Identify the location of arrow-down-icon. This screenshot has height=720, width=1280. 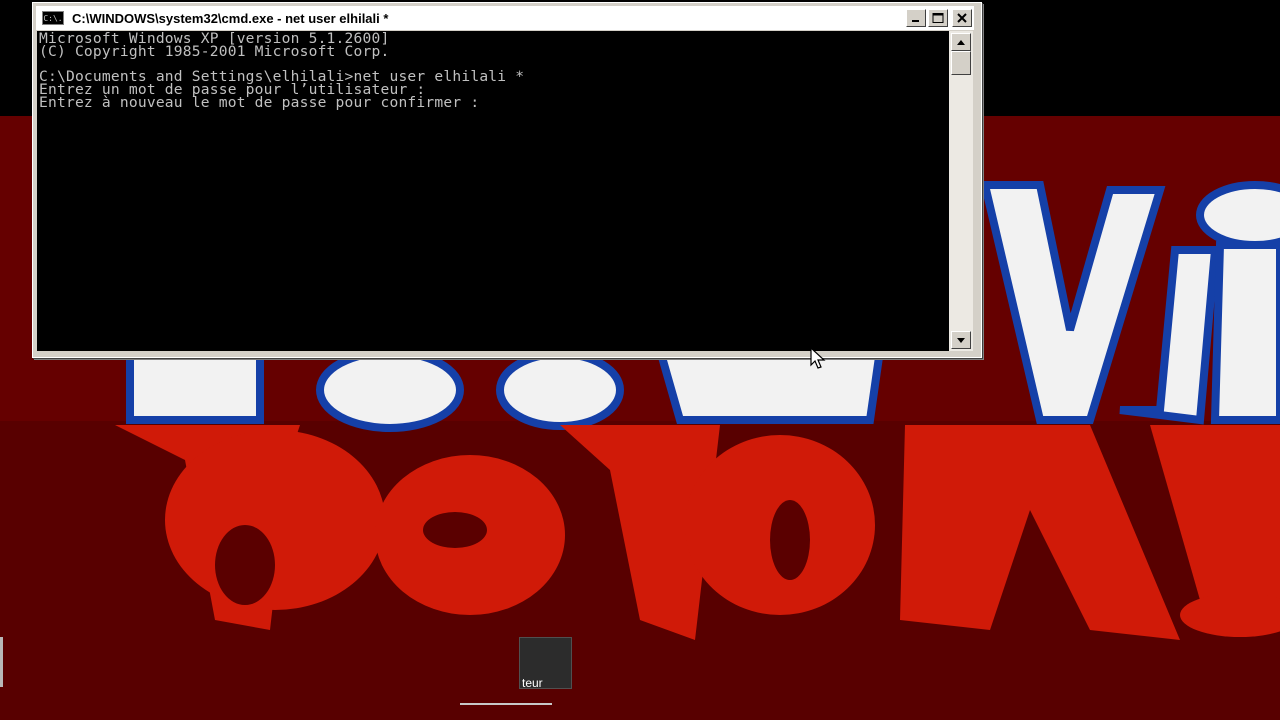
(961, 340).